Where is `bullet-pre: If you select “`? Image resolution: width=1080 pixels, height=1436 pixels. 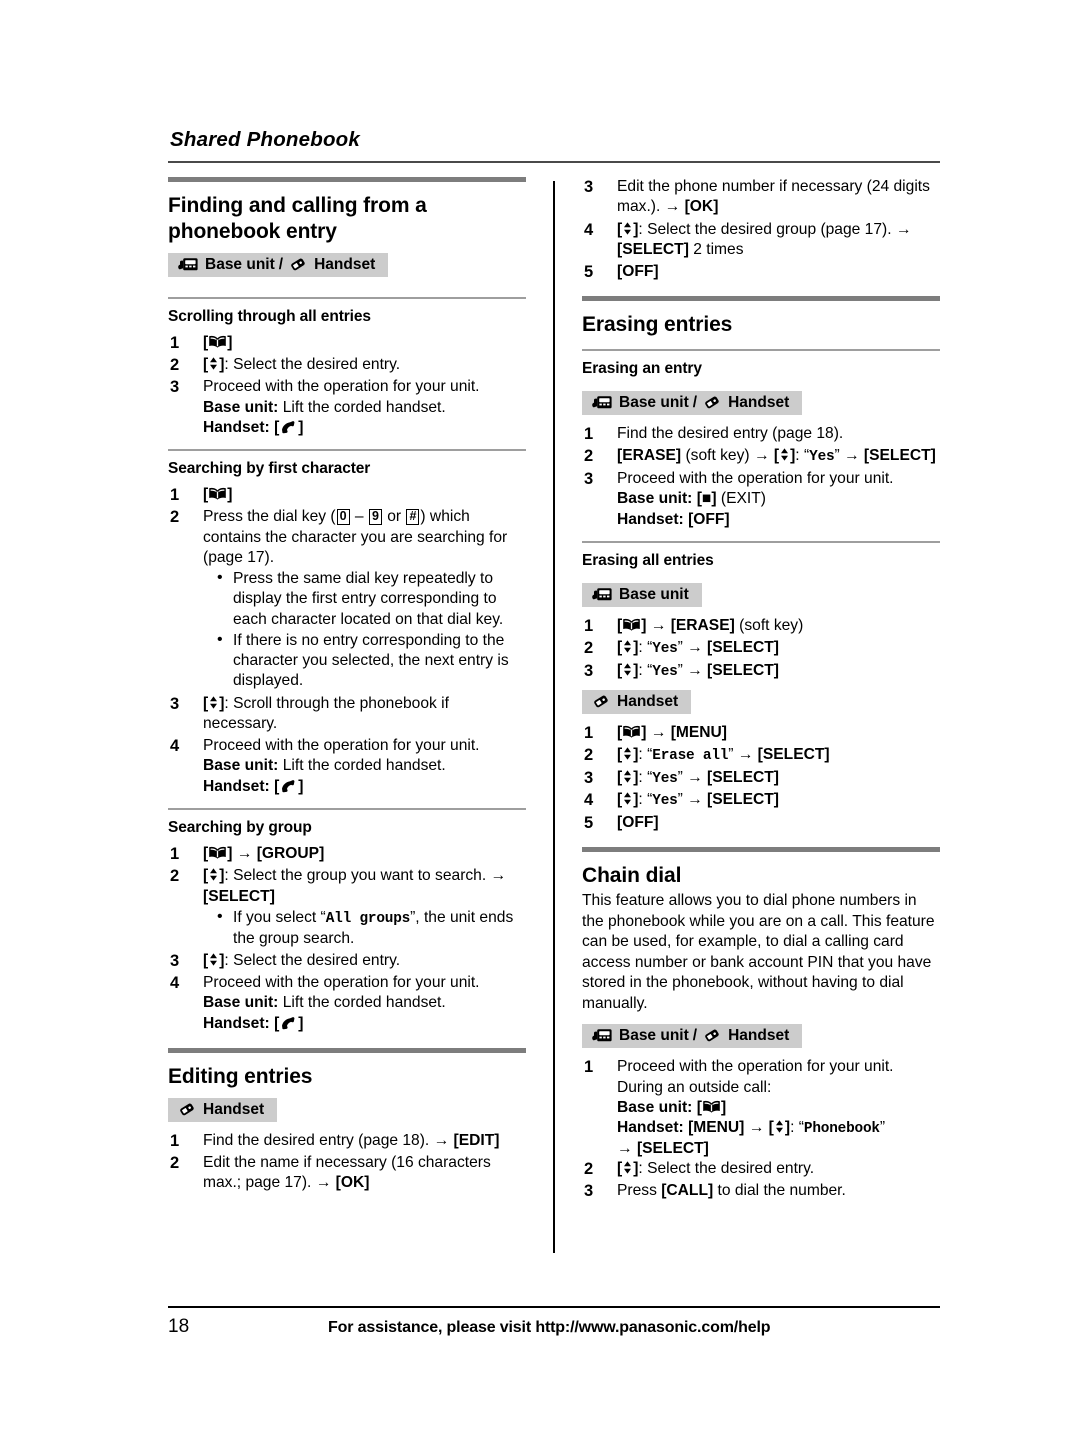 bullet-pre: If you select “ is located at coordinates (279, 917).